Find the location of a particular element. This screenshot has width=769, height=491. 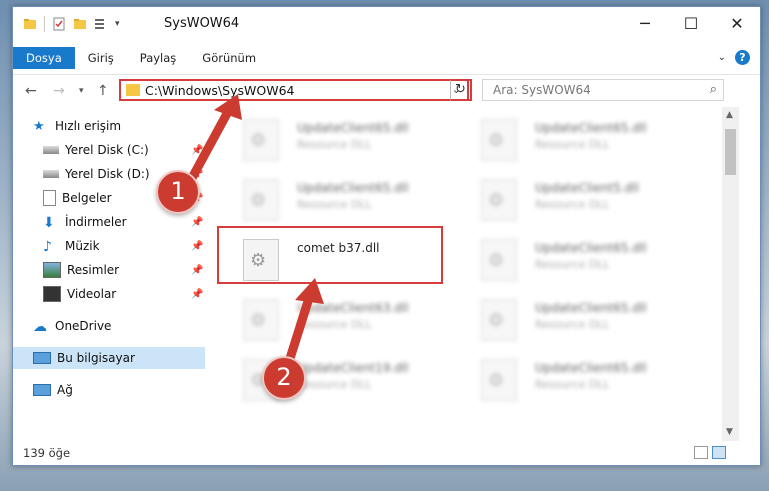

arrow-1-shaft is located at coordinates (211, 143).